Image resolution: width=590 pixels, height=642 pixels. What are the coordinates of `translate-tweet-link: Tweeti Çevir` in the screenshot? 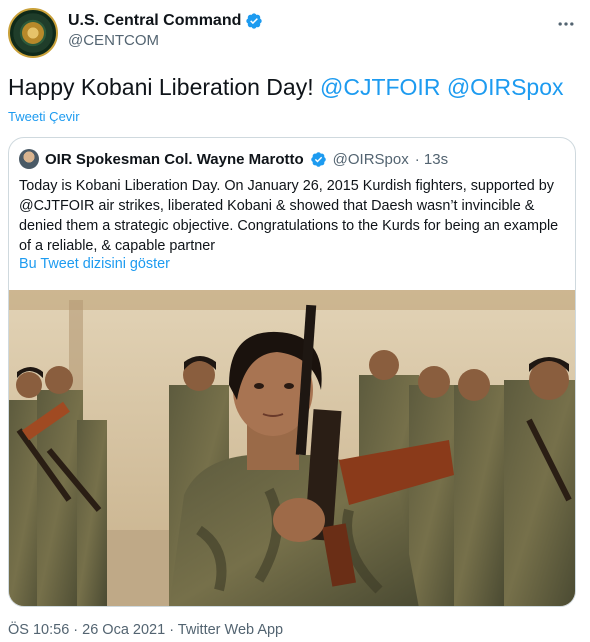 It's located at (44, 116).